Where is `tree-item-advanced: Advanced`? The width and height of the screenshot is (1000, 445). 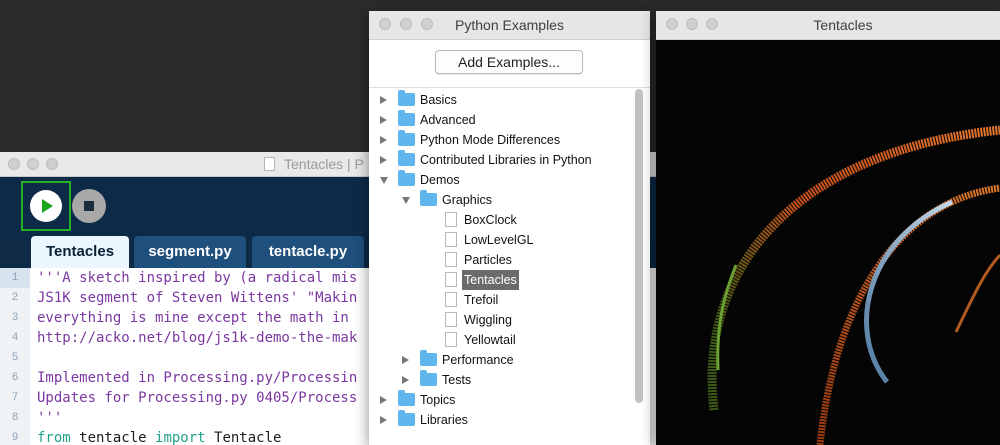
tree-item-advanced: Advanced is located at coordinates (499, 120).